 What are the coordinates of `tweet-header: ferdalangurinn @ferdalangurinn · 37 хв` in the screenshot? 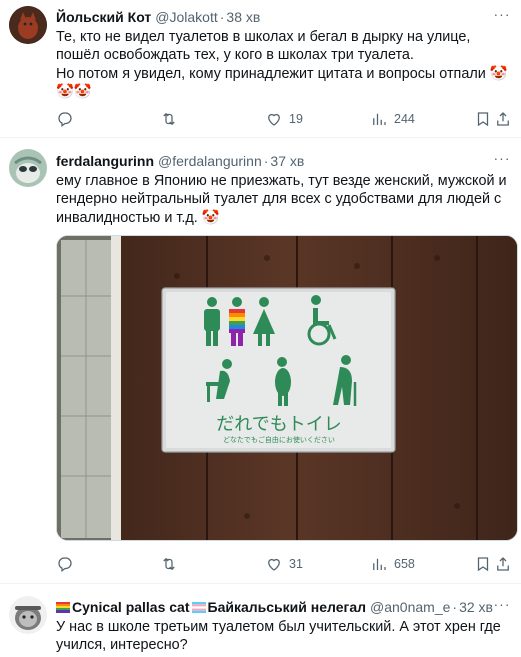 It's located at (283, 161).